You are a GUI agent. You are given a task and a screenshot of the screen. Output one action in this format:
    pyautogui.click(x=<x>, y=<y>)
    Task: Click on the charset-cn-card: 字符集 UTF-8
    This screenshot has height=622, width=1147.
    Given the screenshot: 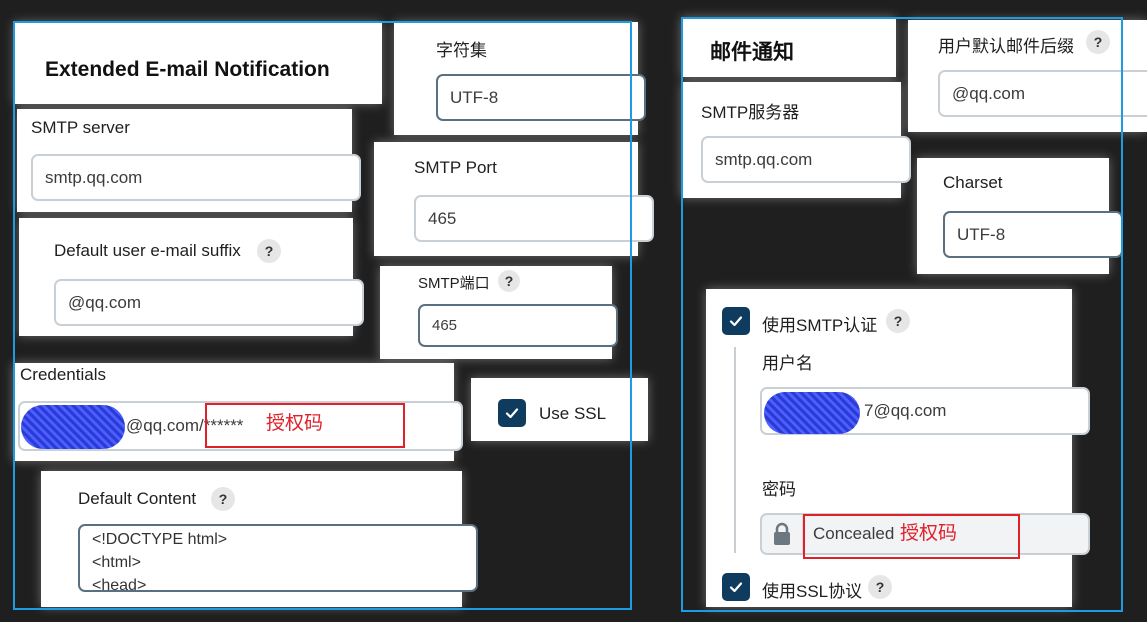 What is the action you would take?
    pyautogui.click(x=520, y=78)
    